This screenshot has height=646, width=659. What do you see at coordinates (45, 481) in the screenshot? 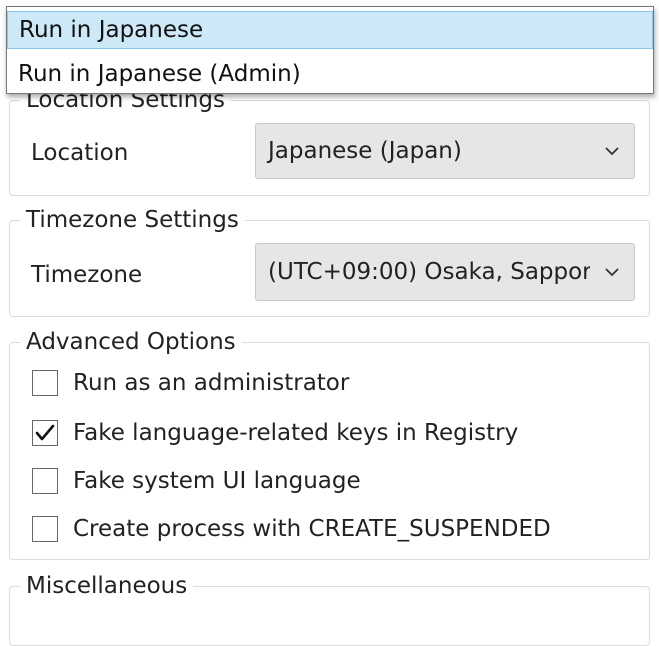
I see `fake-ui-language-checkbox` at bounding box center [45, 481].